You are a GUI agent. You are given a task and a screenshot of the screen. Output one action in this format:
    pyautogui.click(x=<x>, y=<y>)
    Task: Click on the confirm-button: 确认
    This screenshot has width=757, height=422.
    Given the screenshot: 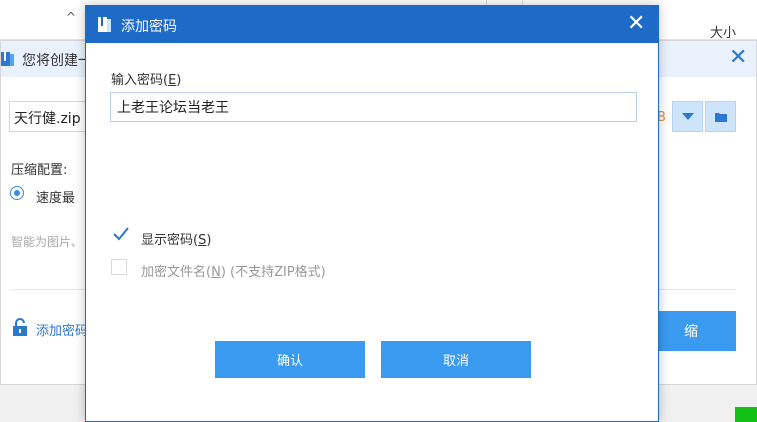 What is the action you would take?
    pyautogui.click(x=290, y=359)
    